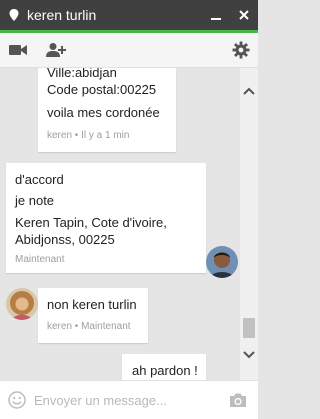 The width and height of the screenshot is (320, 419). I want to click on message-line: Keren Tapin, Cote d'ivoire,, so click(91, 222).